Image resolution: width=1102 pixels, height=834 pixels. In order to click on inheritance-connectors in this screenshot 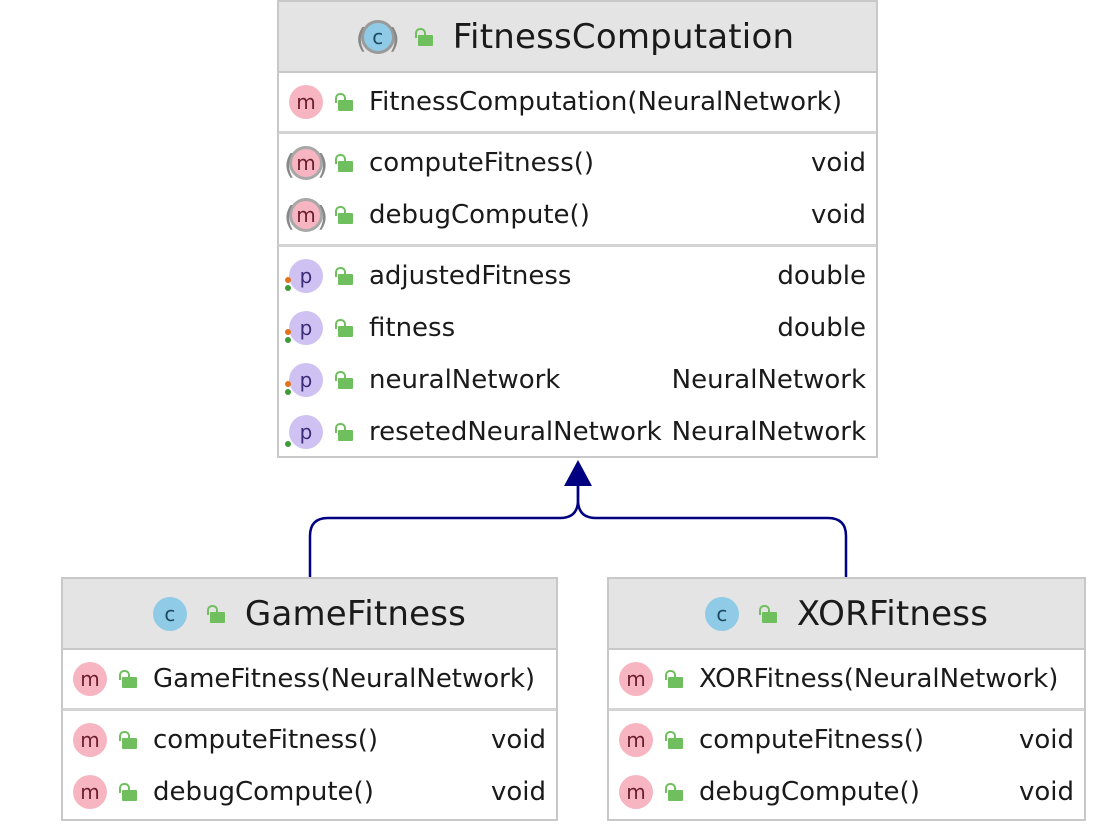, I will do `click(578, 518)`.